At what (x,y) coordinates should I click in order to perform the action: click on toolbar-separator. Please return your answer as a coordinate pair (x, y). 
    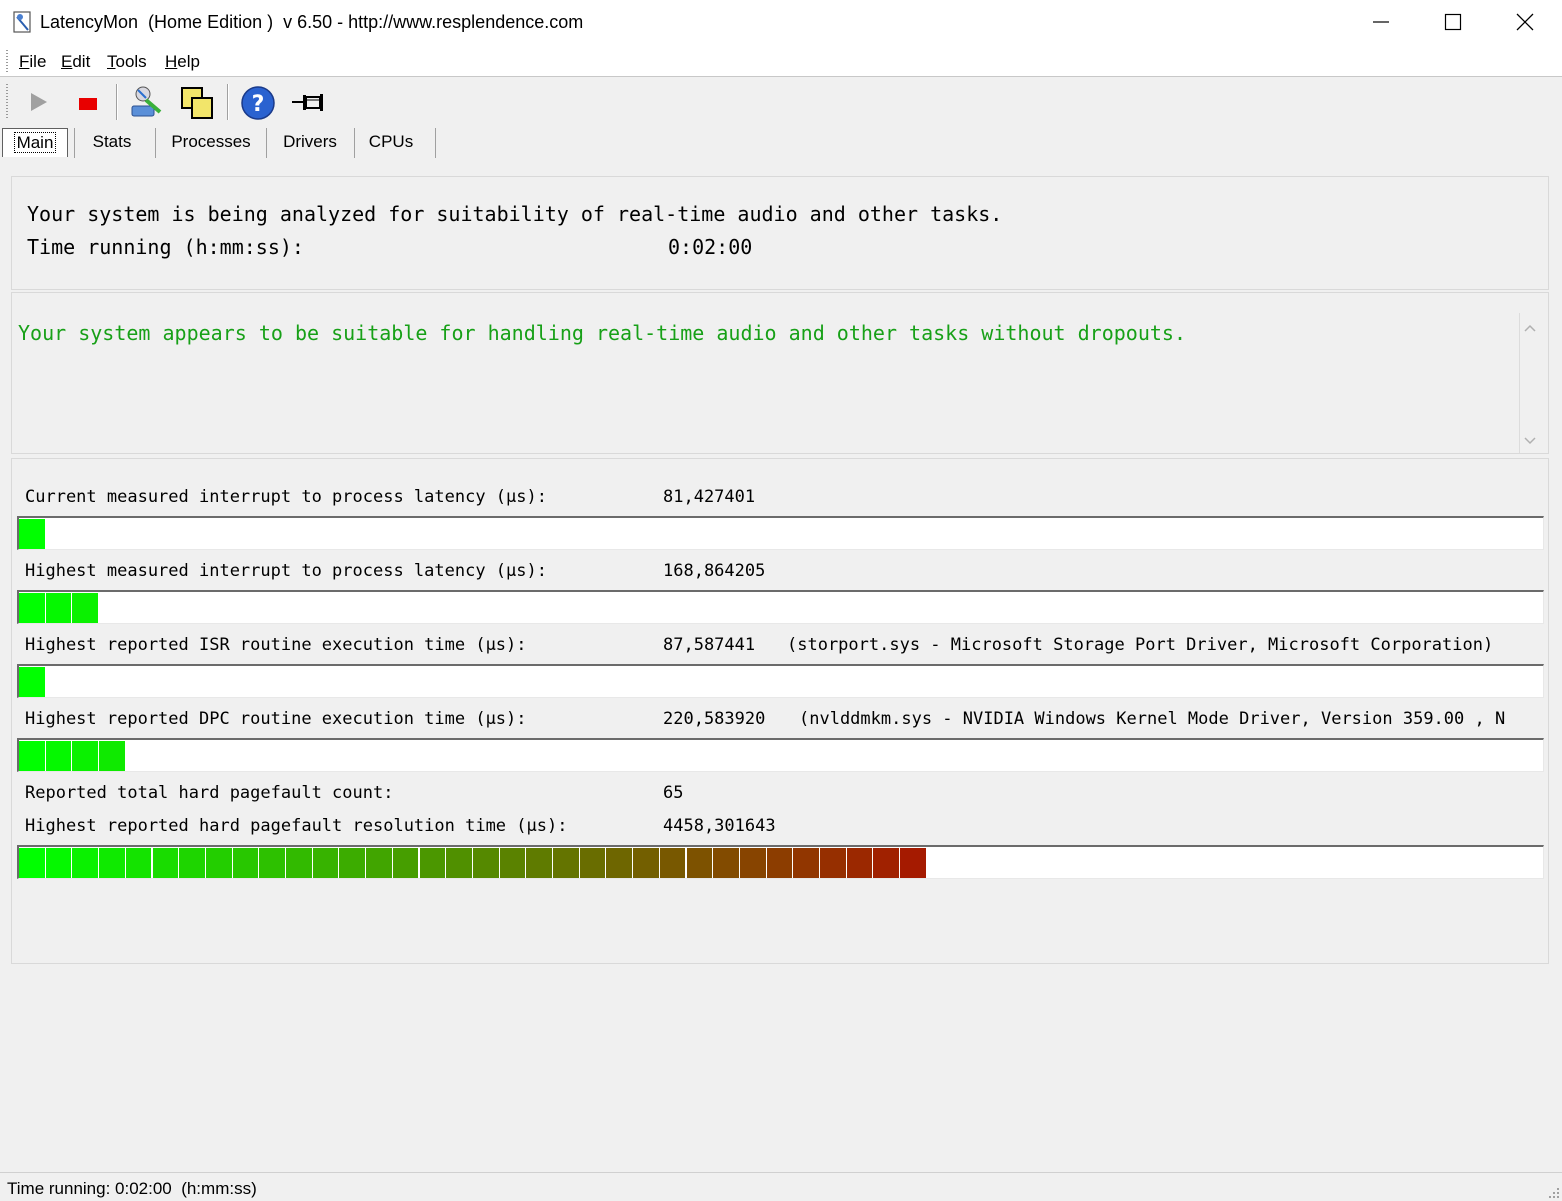
    Looking at the image, I should click on (228, 102).